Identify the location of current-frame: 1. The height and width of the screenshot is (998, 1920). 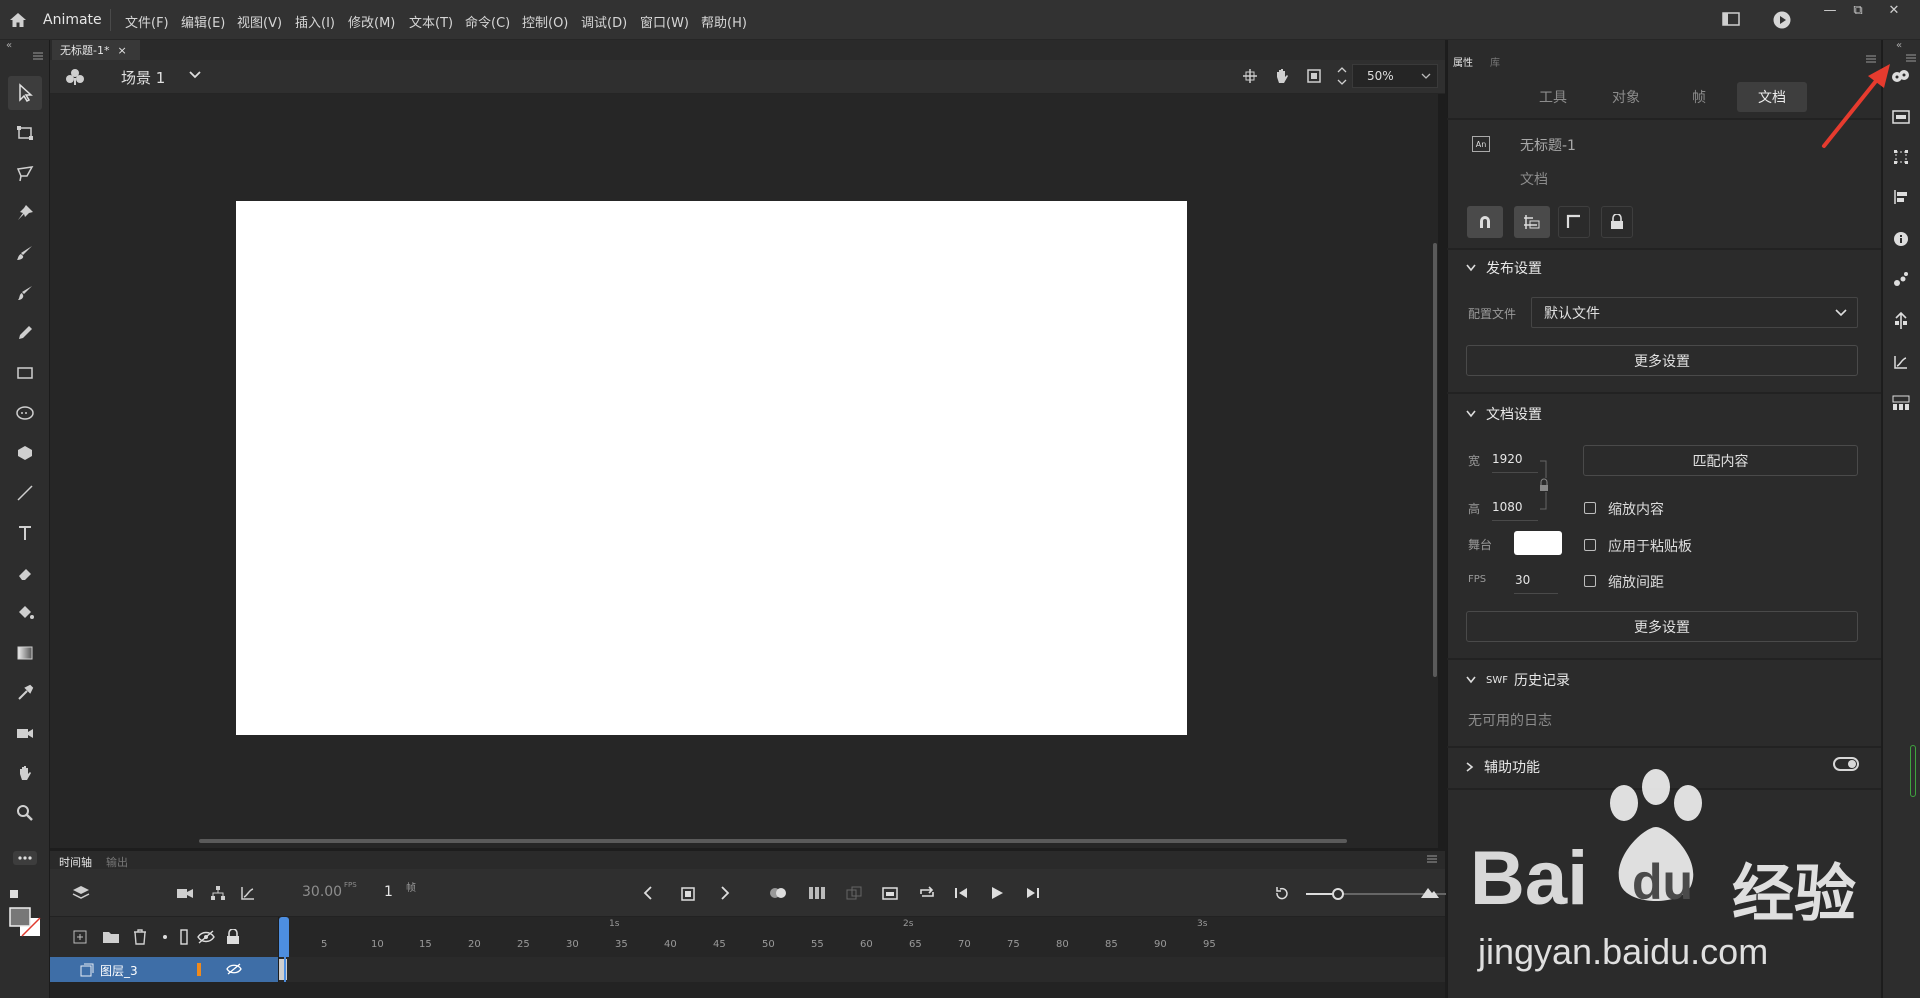
(388, 892).